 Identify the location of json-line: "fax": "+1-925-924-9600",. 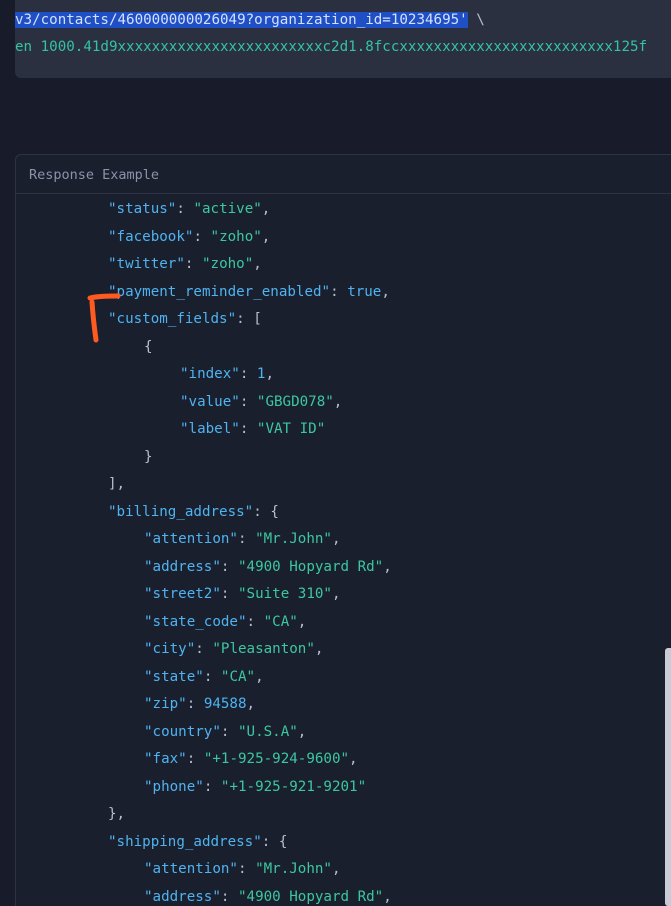
(251, 759).